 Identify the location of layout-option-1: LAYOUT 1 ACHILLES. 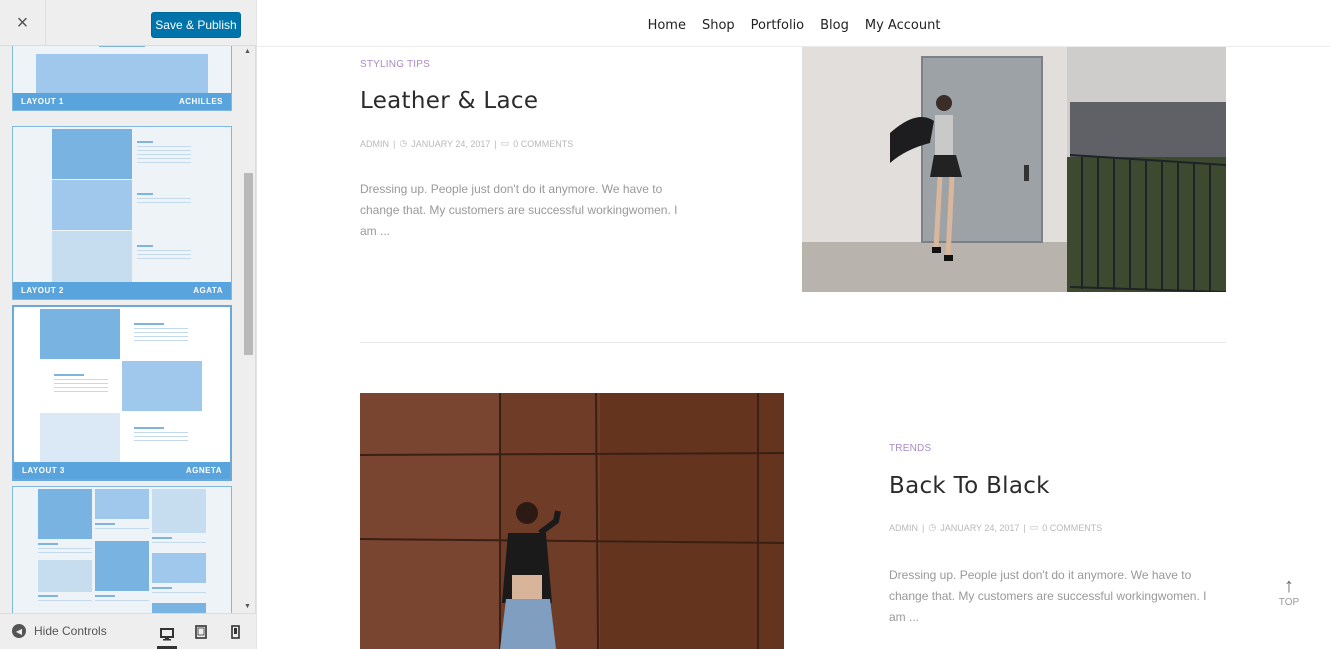
(122, 78).